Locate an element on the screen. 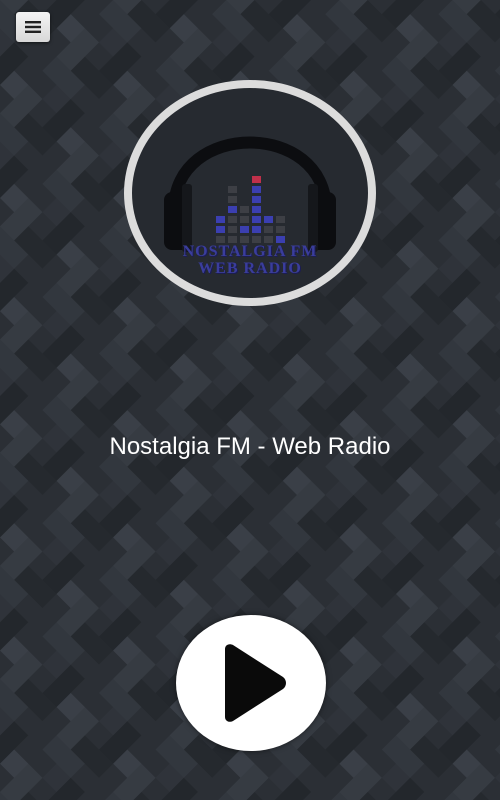  logo-text-line2: WEB RADIO is located at coordinates (250, 268).